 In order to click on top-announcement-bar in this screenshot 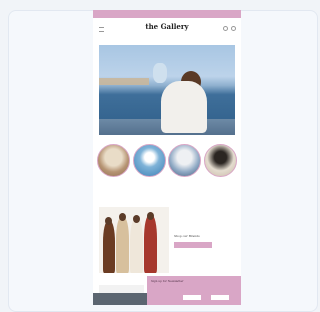, I will do `click(167, 14)`.